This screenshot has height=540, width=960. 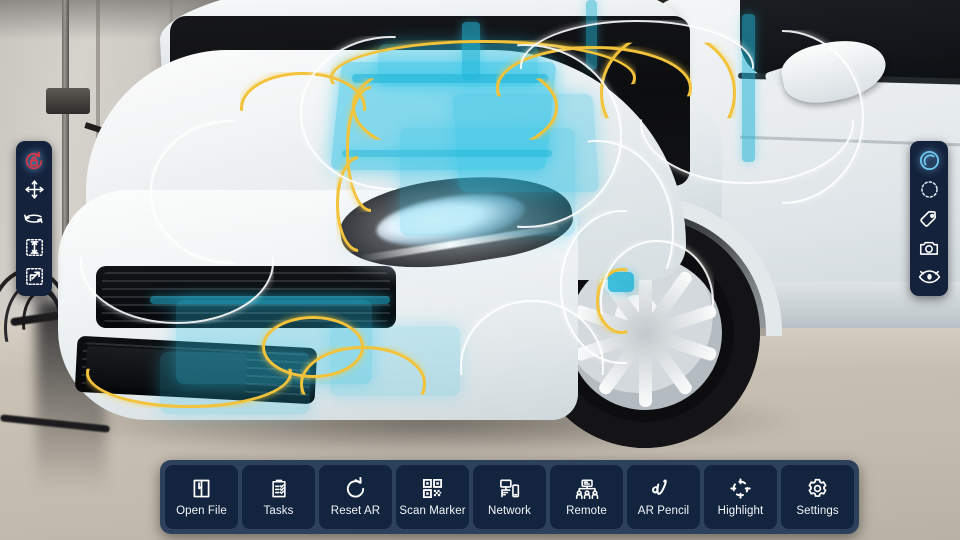 I want to click on tool-settings: Settings, so click(x=817, y=497).